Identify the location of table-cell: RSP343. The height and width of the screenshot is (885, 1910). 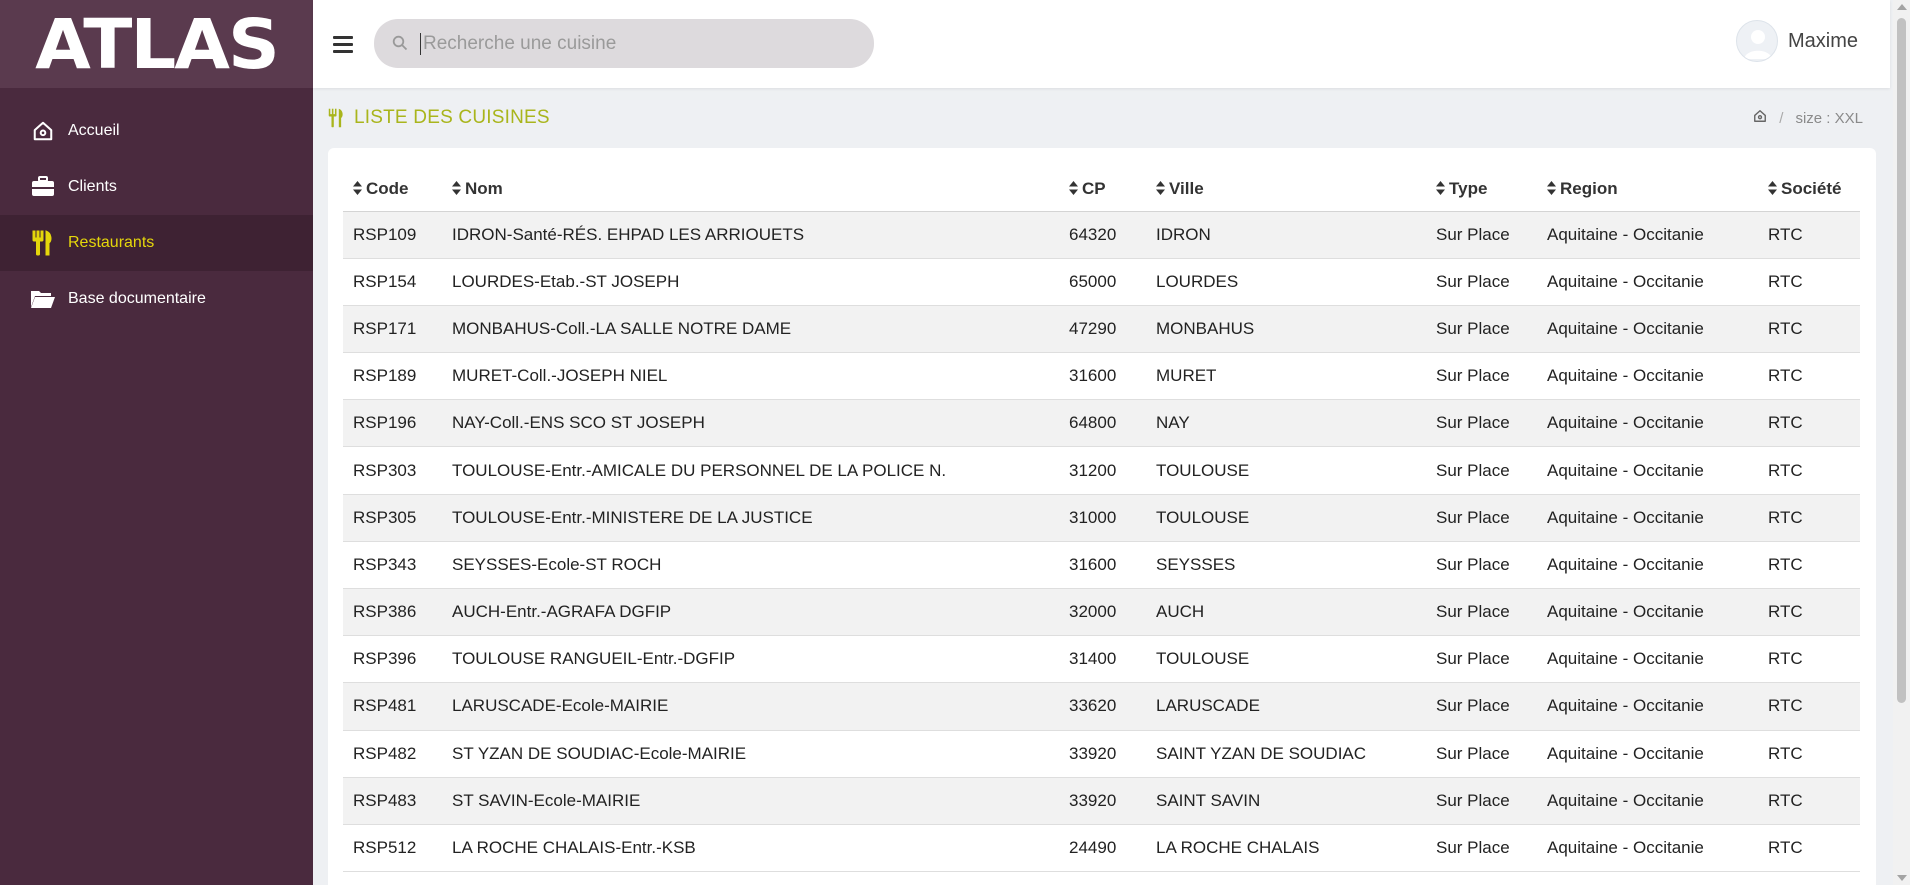
(392, 565).